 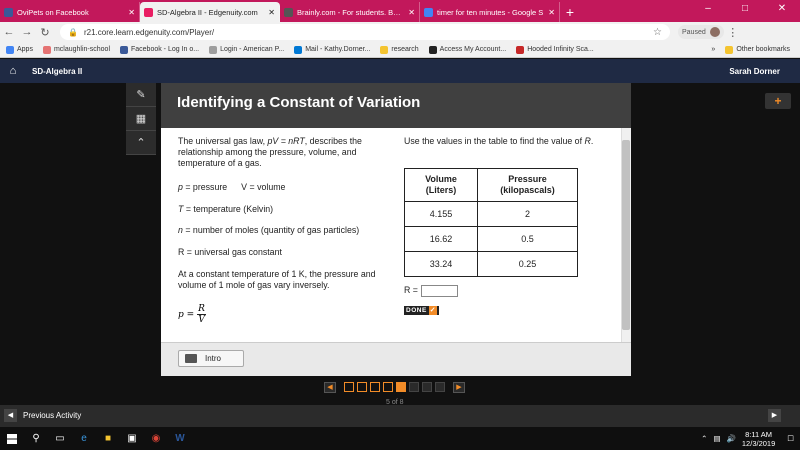 I want to click on p-definition: = pressure, so click(x=205, y=187).